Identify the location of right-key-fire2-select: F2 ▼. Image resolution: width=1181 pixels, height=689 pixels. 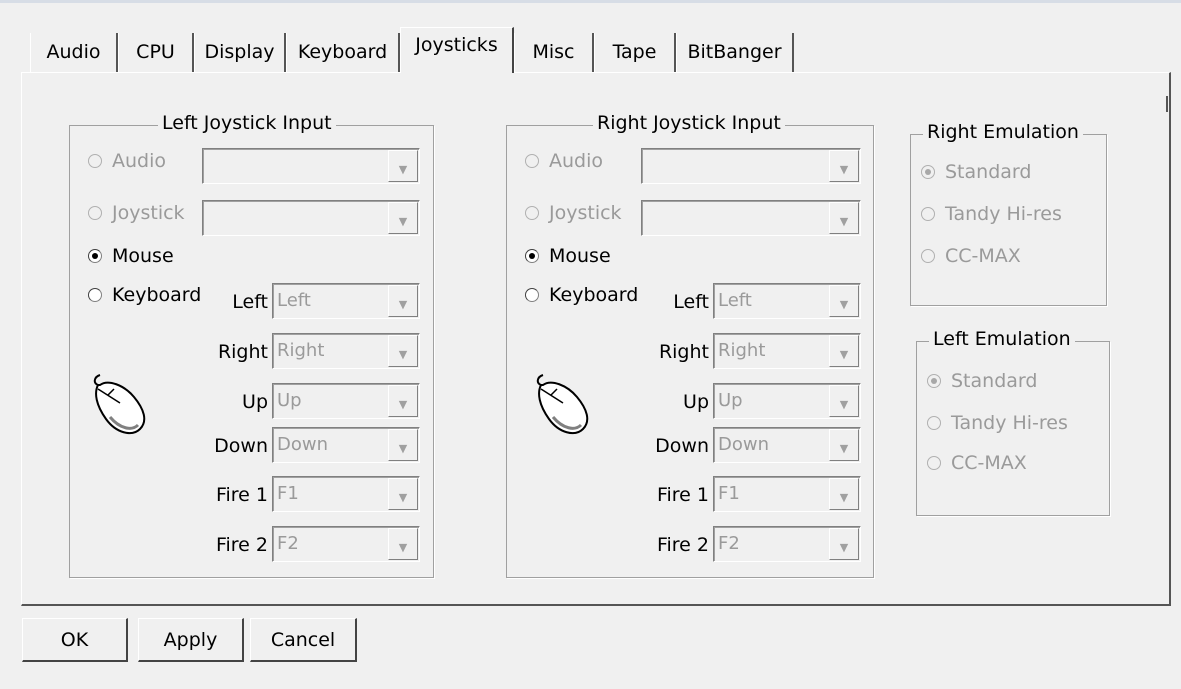
(787, 544).